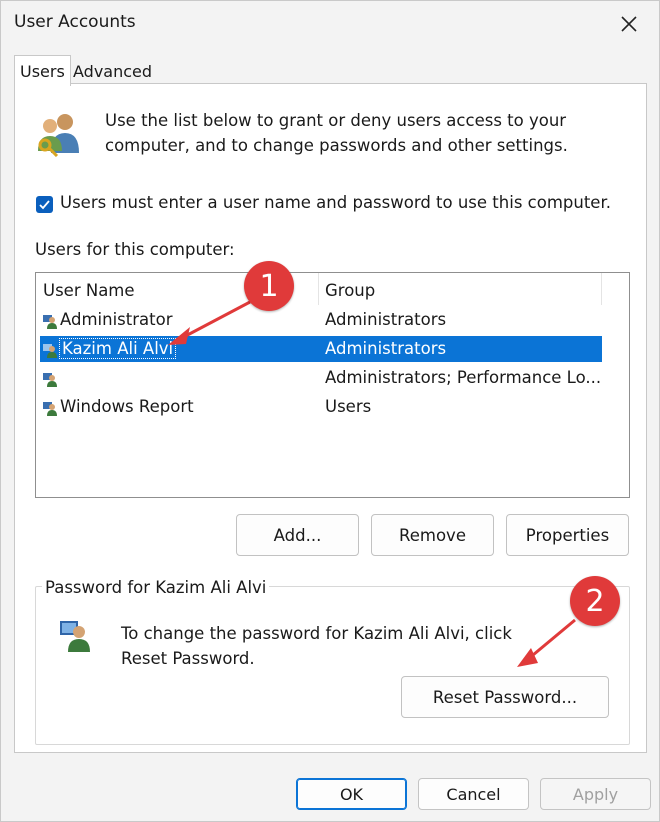 The height and width of the screenshot is (822, 660). I want to click on annotation-badge-2: 2, so click(595, 601).